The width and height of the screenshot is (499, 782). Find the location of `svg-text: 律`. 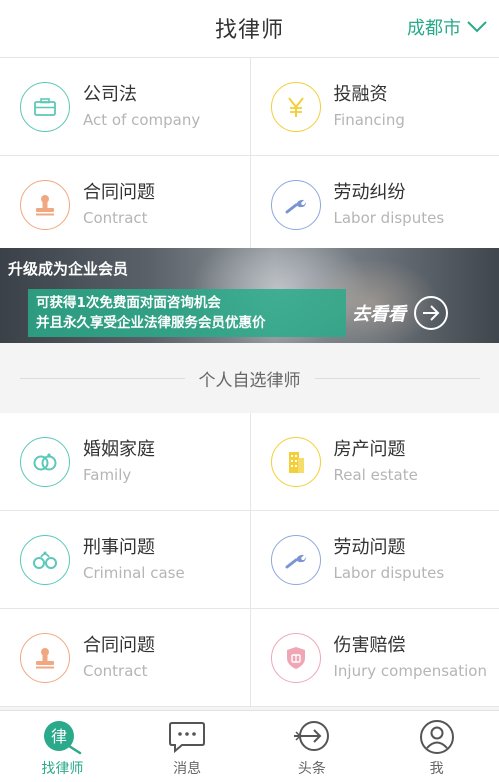

svg-text: 律 is located at coordinates (59, 736).